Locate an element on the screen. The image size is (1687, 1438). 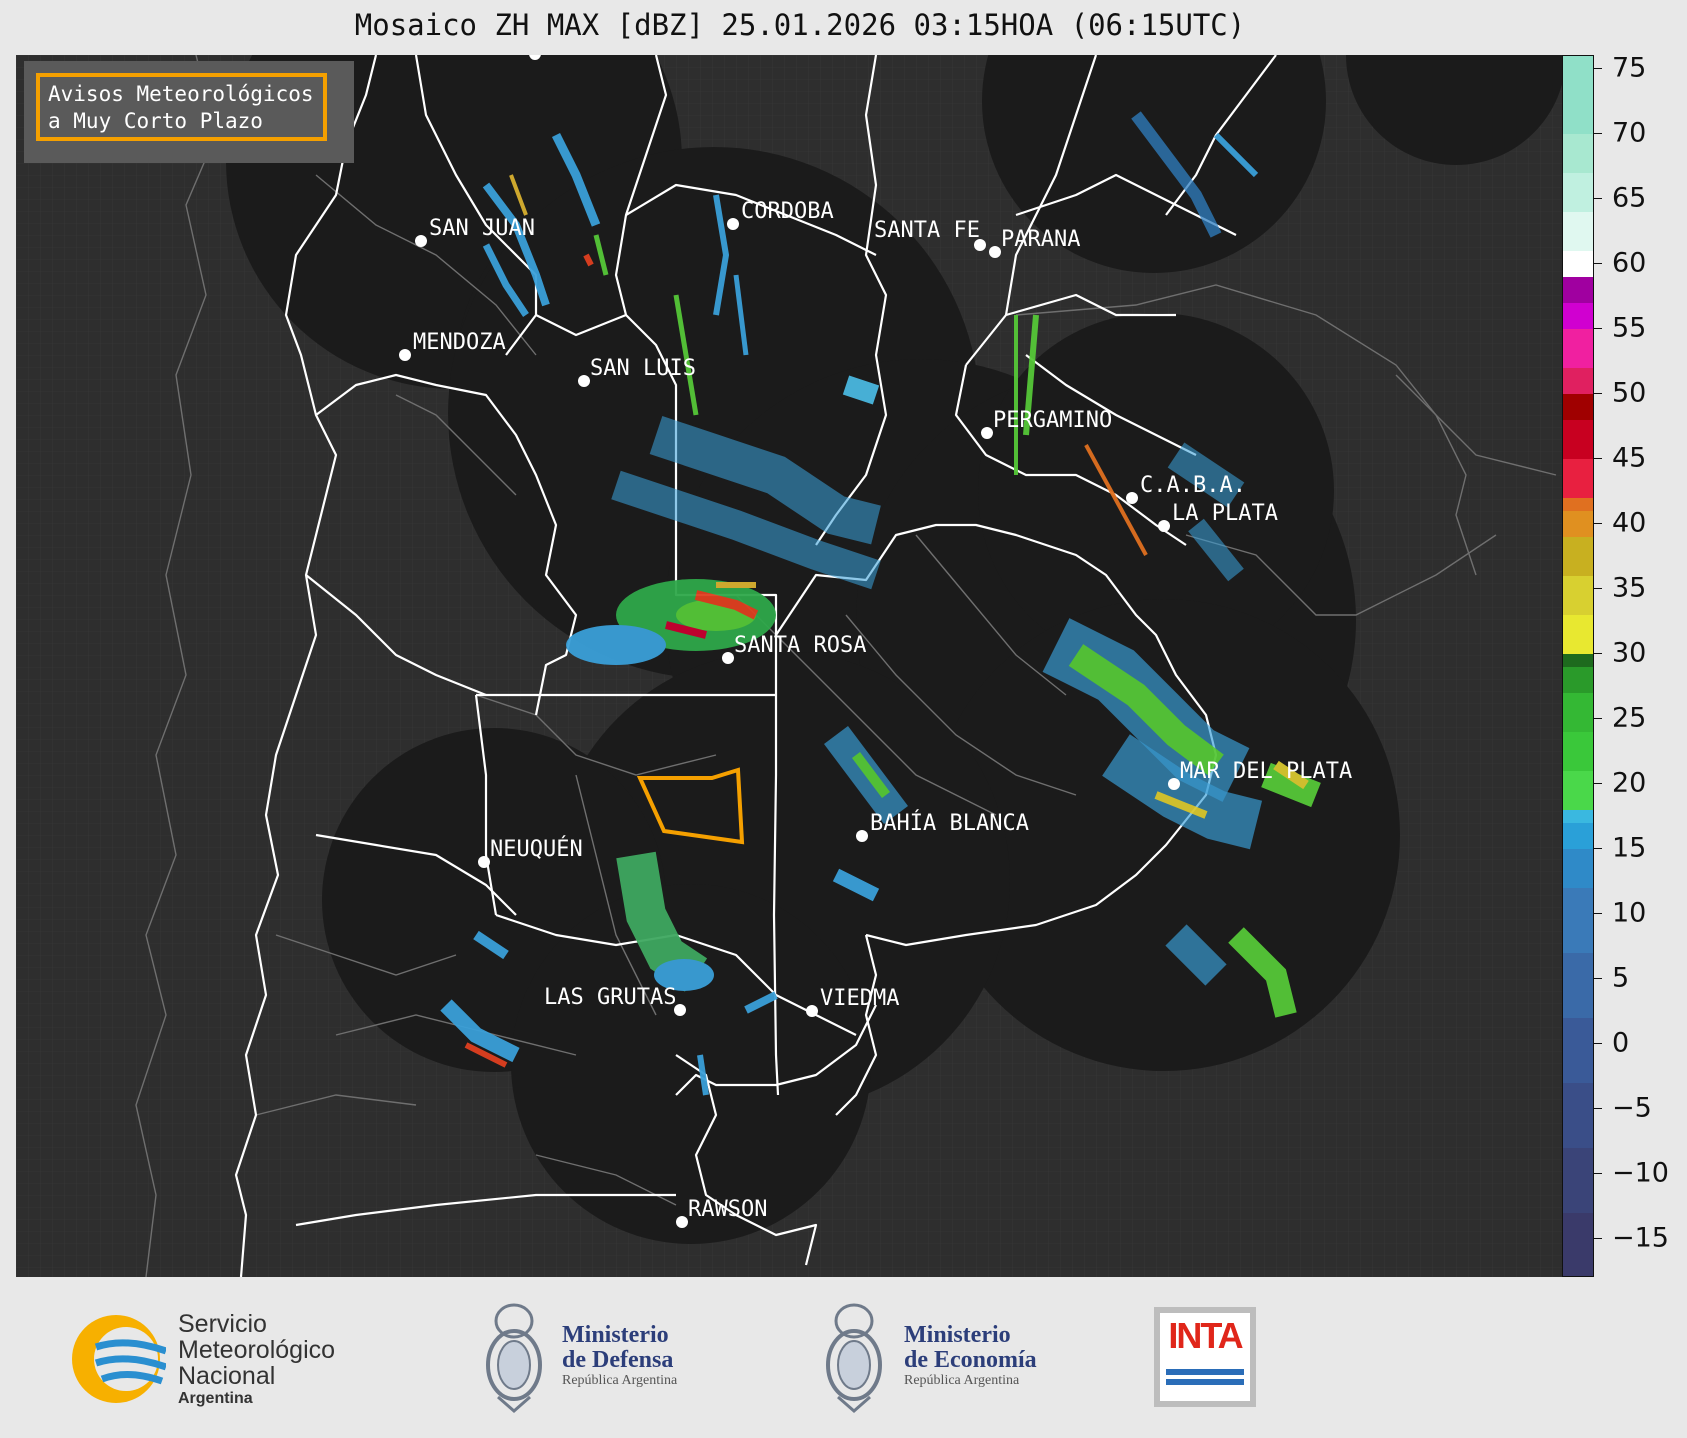
city-label: RAWSON is located at coordinates (727, 1209).